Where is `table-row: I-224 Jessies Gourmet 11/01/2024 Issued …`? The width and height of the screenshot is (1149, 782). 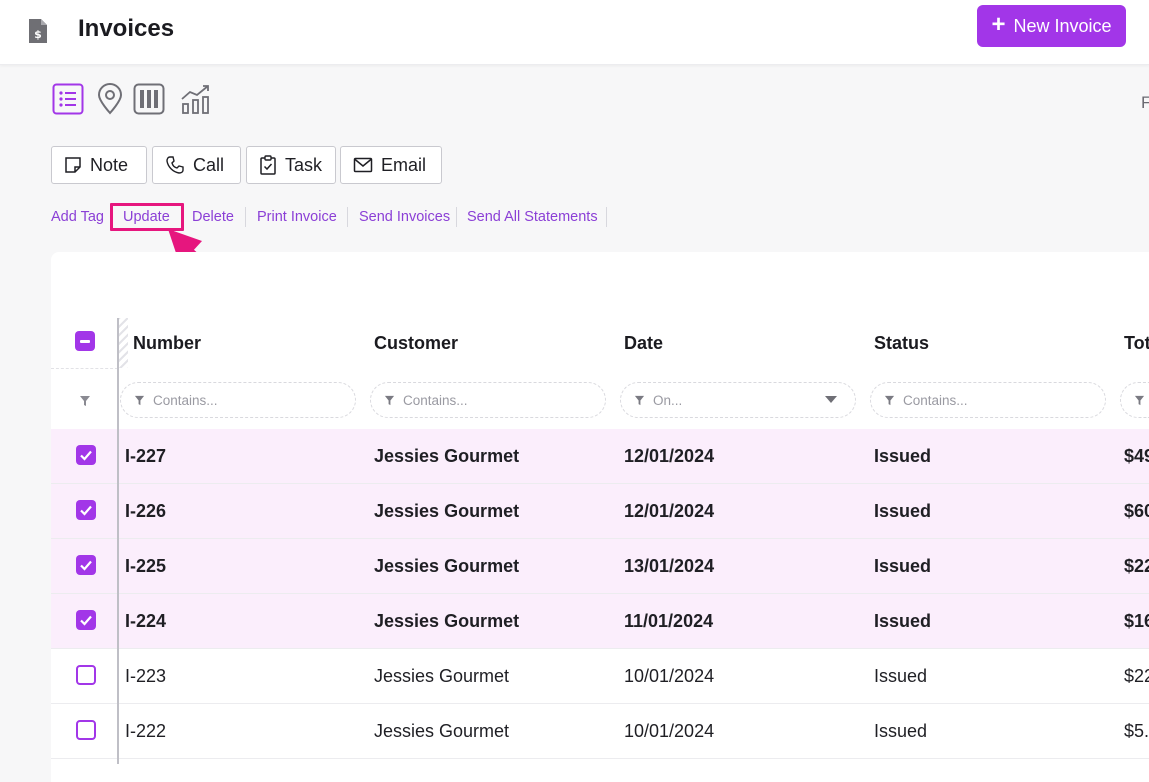 table-row: I-224 Jessies Gourmet 11/01/2024 Issued … is located at coordinates (600, 621).